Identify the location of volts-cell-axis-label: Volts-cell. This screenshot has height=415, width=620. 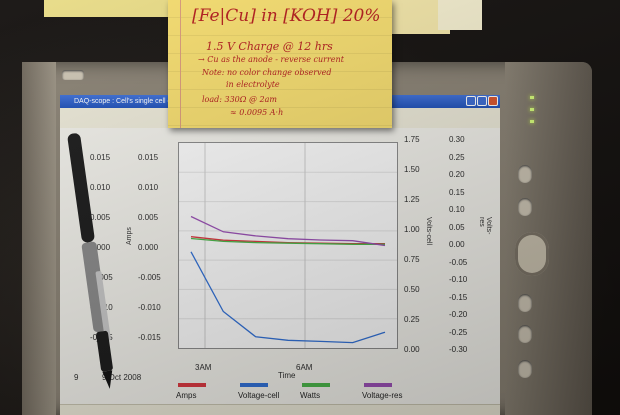
(428, 231).